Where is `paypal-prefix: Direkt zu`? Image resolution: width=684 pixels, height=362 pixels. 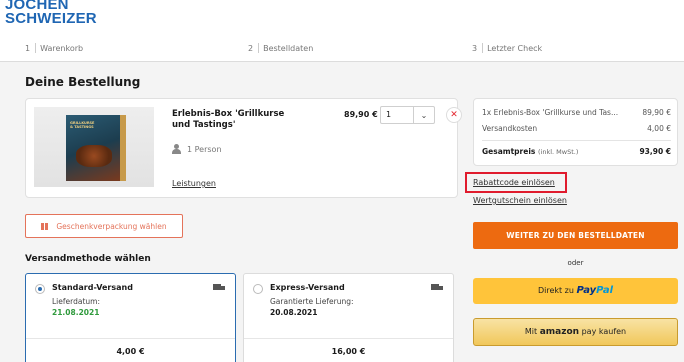
paypal-prefix: Direkt zu is located at coordinates (555, 290).